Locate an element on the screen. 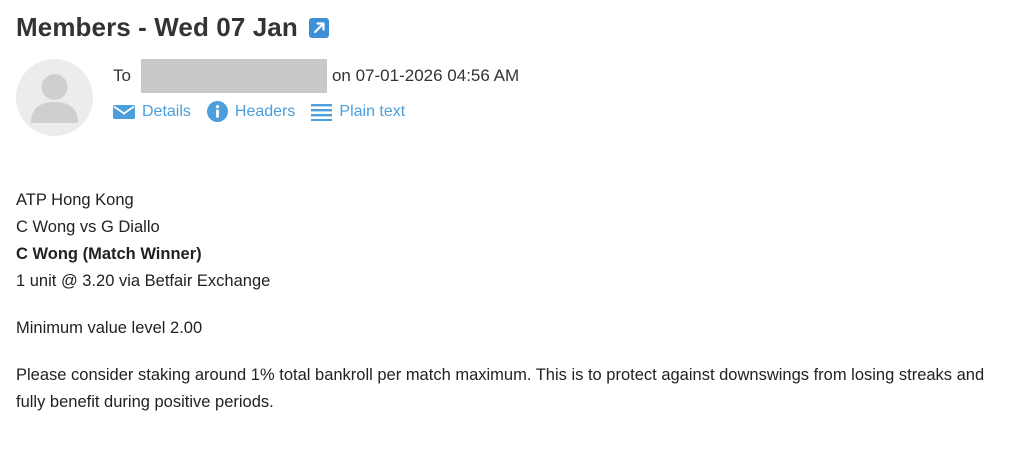 This screenshot has height=458, width=1024. plain-text-button: Plain text is located at coordinates (358, 112).